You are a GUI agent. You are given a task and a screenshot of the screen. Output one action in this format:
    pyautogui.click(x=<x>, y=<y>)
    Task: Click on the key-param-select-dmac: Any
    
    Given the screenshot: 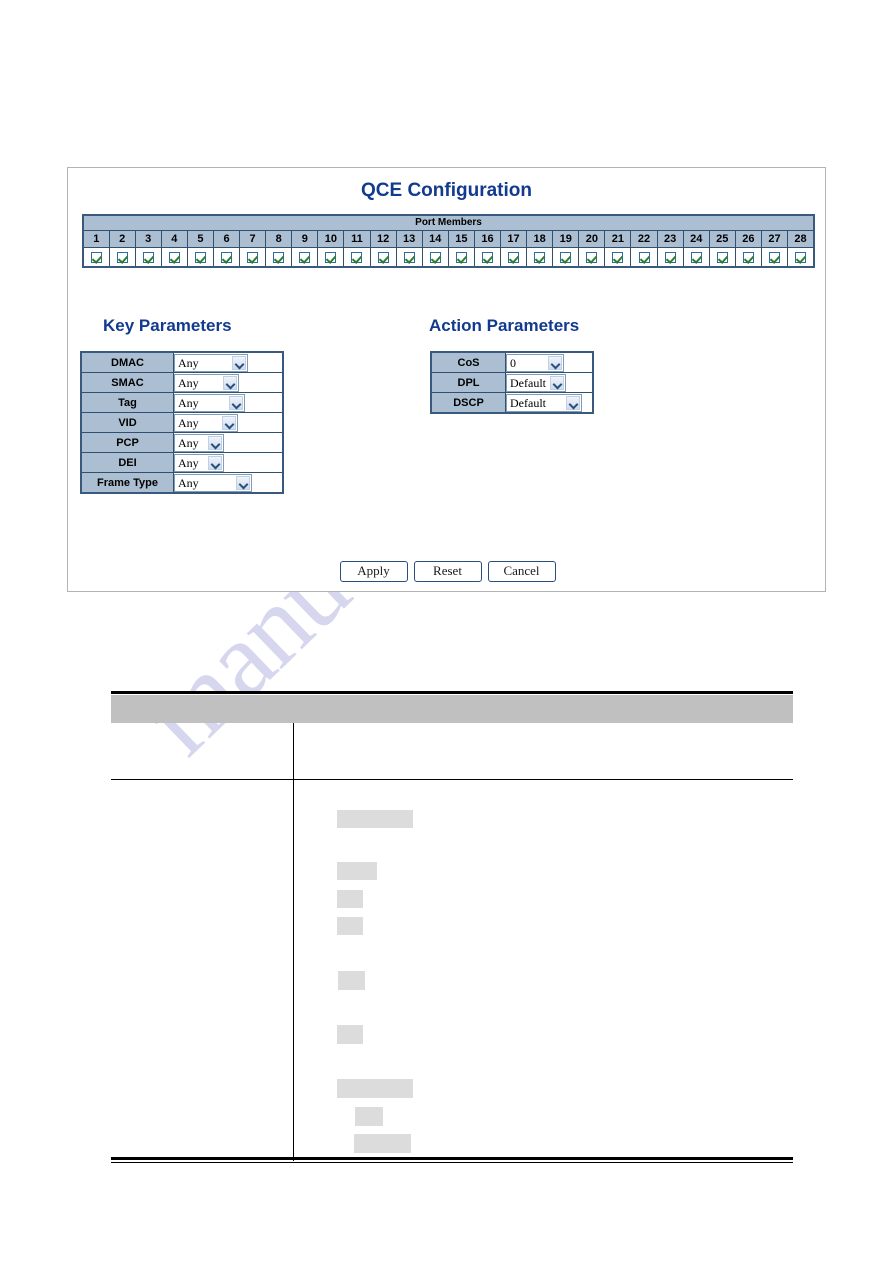 What is the action you would take?
    pyautogui.click(x=211, y=362)
    